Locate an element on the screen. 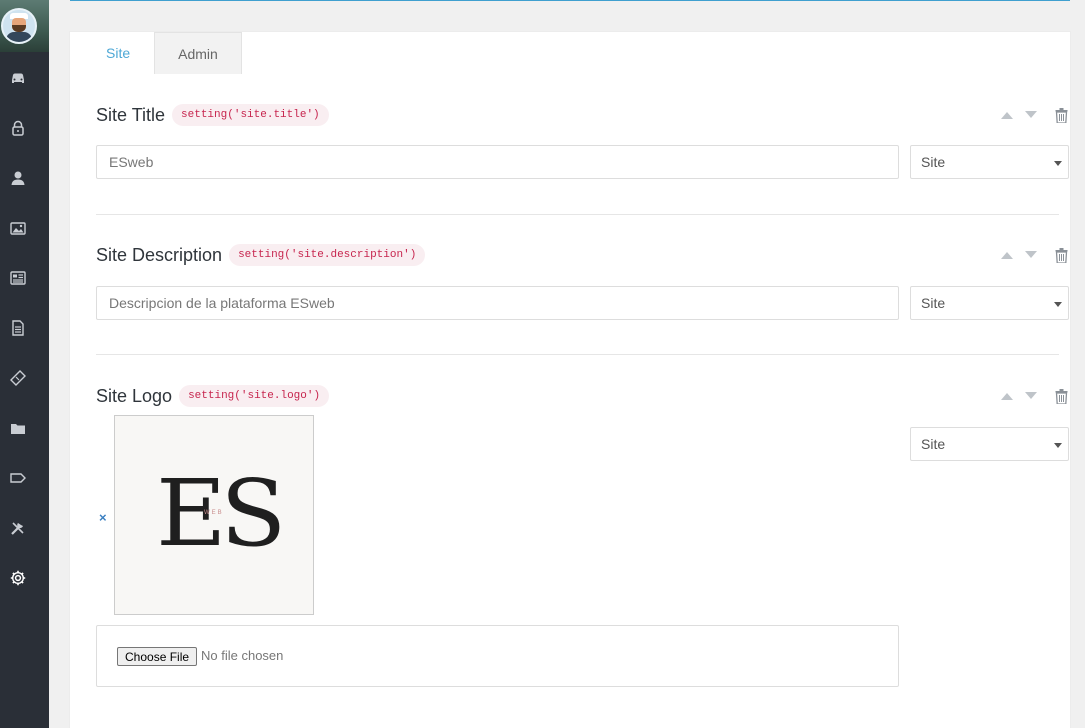  car-icon is located at coordinates (18, 78).